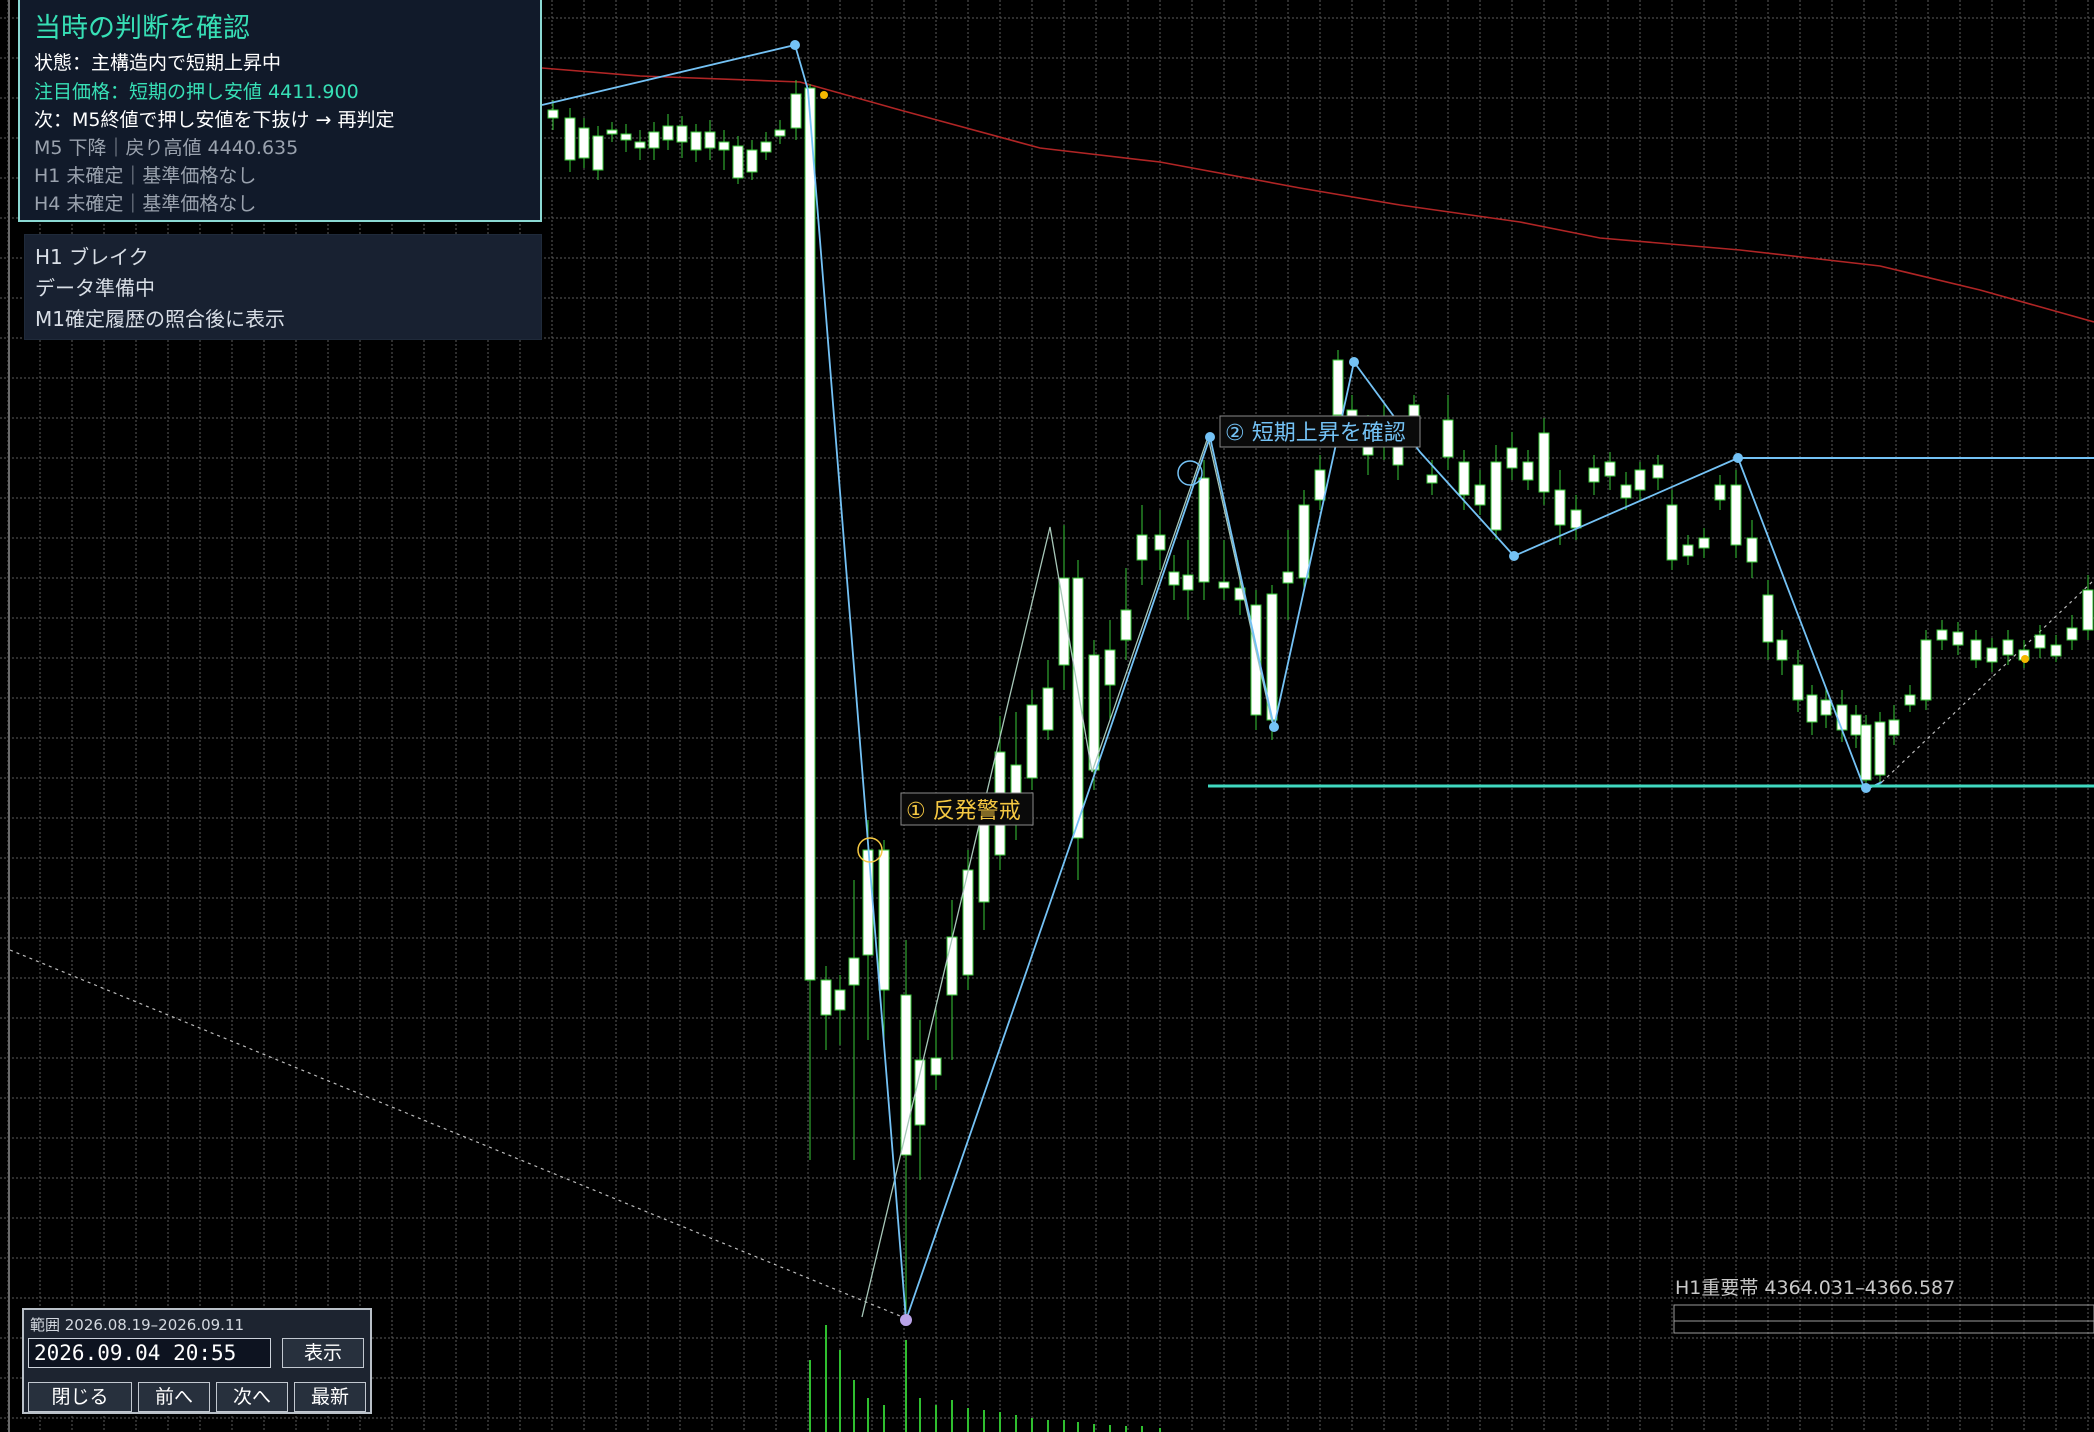 The height and width of the screenshot is (1432, 2094). What do you see at coordinates (145, 204) in the screenshot?
I see `status-h4-text: H4 未確定｜基準価格なし` at bounding box center [145, 204].